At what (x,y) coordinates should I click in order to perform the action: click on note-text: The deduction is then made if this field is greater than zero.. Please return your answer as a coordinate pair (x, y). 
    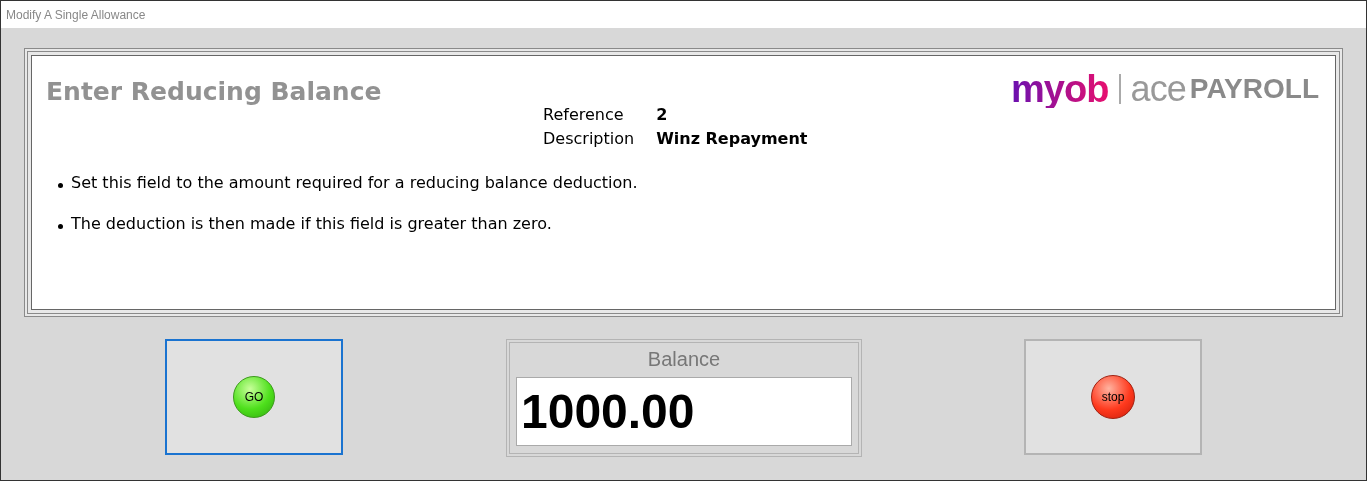
    Looking at the image, I should click on (311, 223).